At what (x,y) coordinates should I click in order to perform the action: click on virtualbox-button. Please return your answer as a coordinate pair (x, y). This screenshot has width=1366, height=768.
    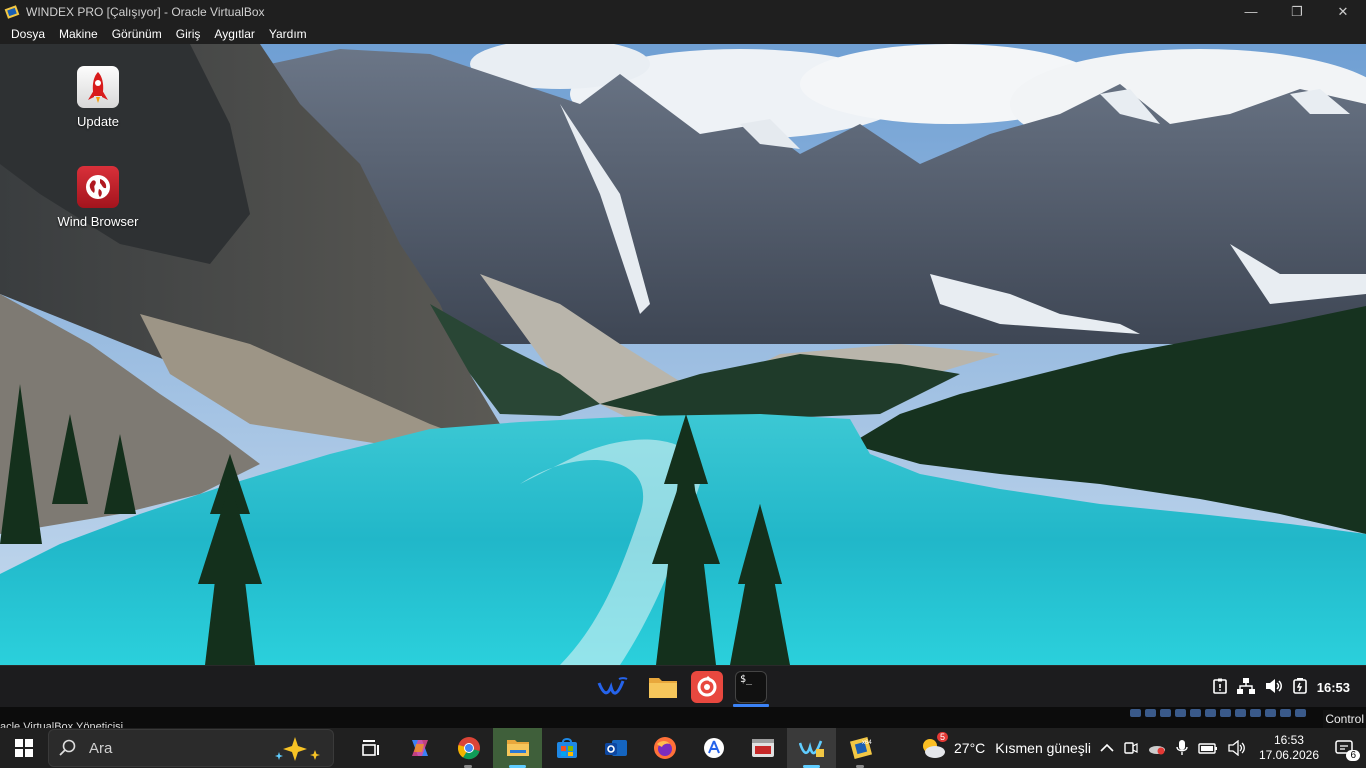
    Looking at the image, I should click on (811, 748).